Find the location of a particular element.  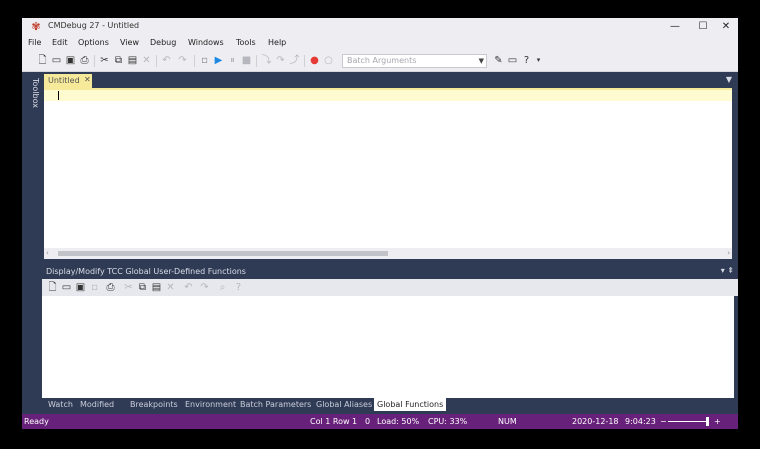

status-load: Load: 50% is located at coordinates (398, 421).